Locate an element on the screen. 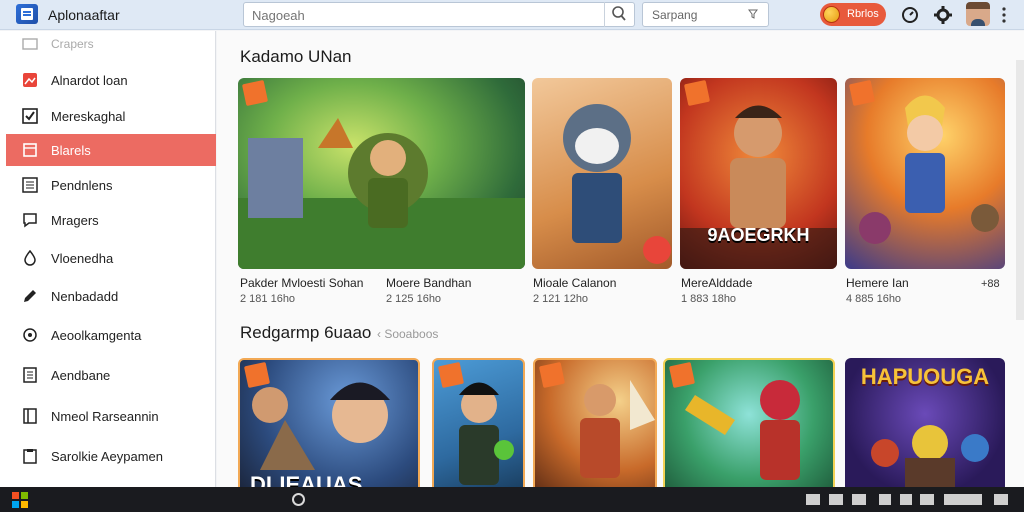 This screenshot has width=1024, height=512. list-icon is located at coordinates (30, 185).